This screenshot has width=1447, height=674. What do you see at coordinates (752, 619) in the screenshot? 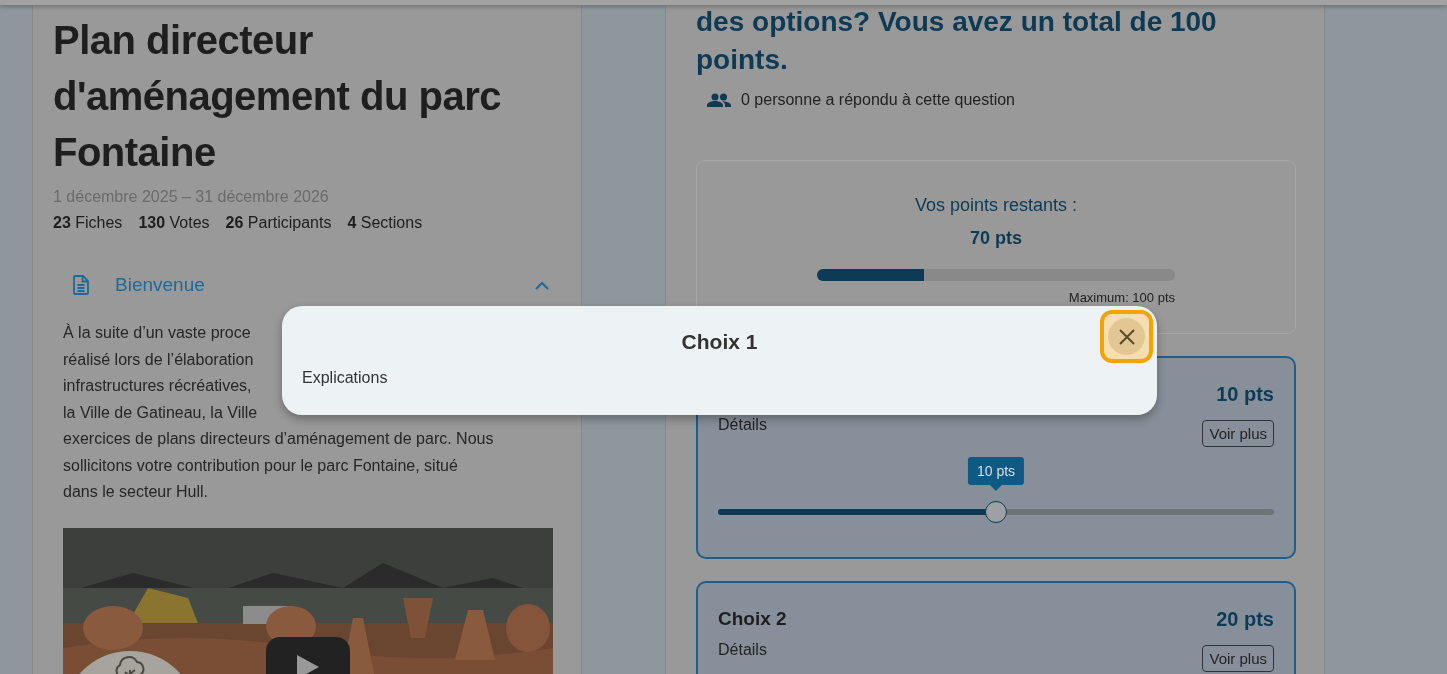
I see `choice-title: Choix 2` at bounding box center [752, 619].